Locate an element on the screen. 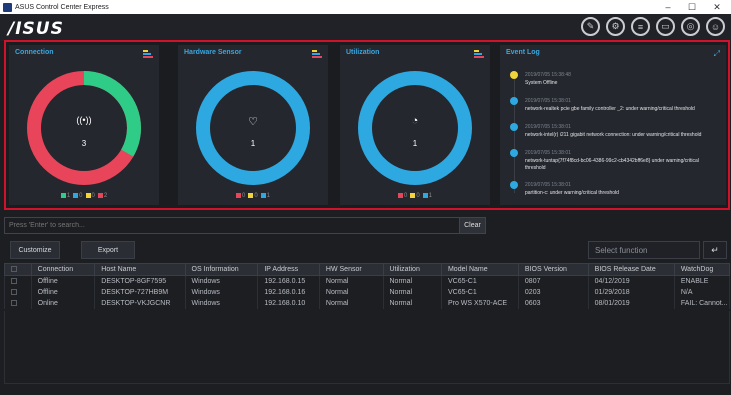 The height and width of the screenshot is (395, 731). gauge-icon: ◔ is located at coordinates (415, 121).